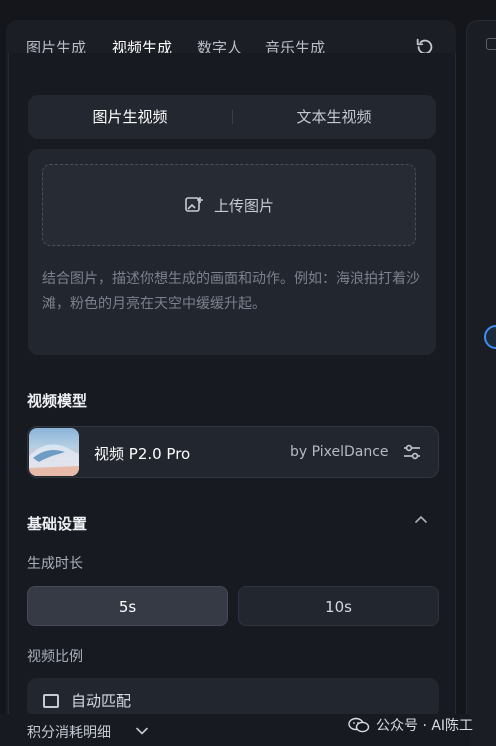 Image resolution: width=496 pixels, height=746 pixels. What do you see at coordinates (142, 731) in the screenshot?
I see `chevron-down-icon` at bounding box center [142, 731].